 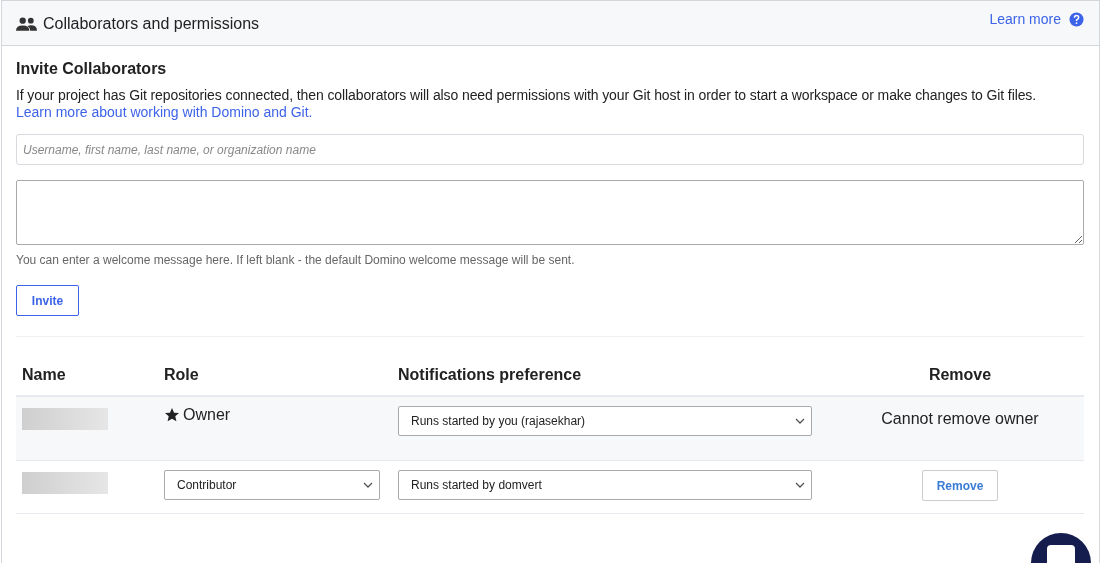 I want to click on field-hint: You can enter a welcome message here. If left blank - the default Domino welcome message will be sent., so click(x=296, y=260).